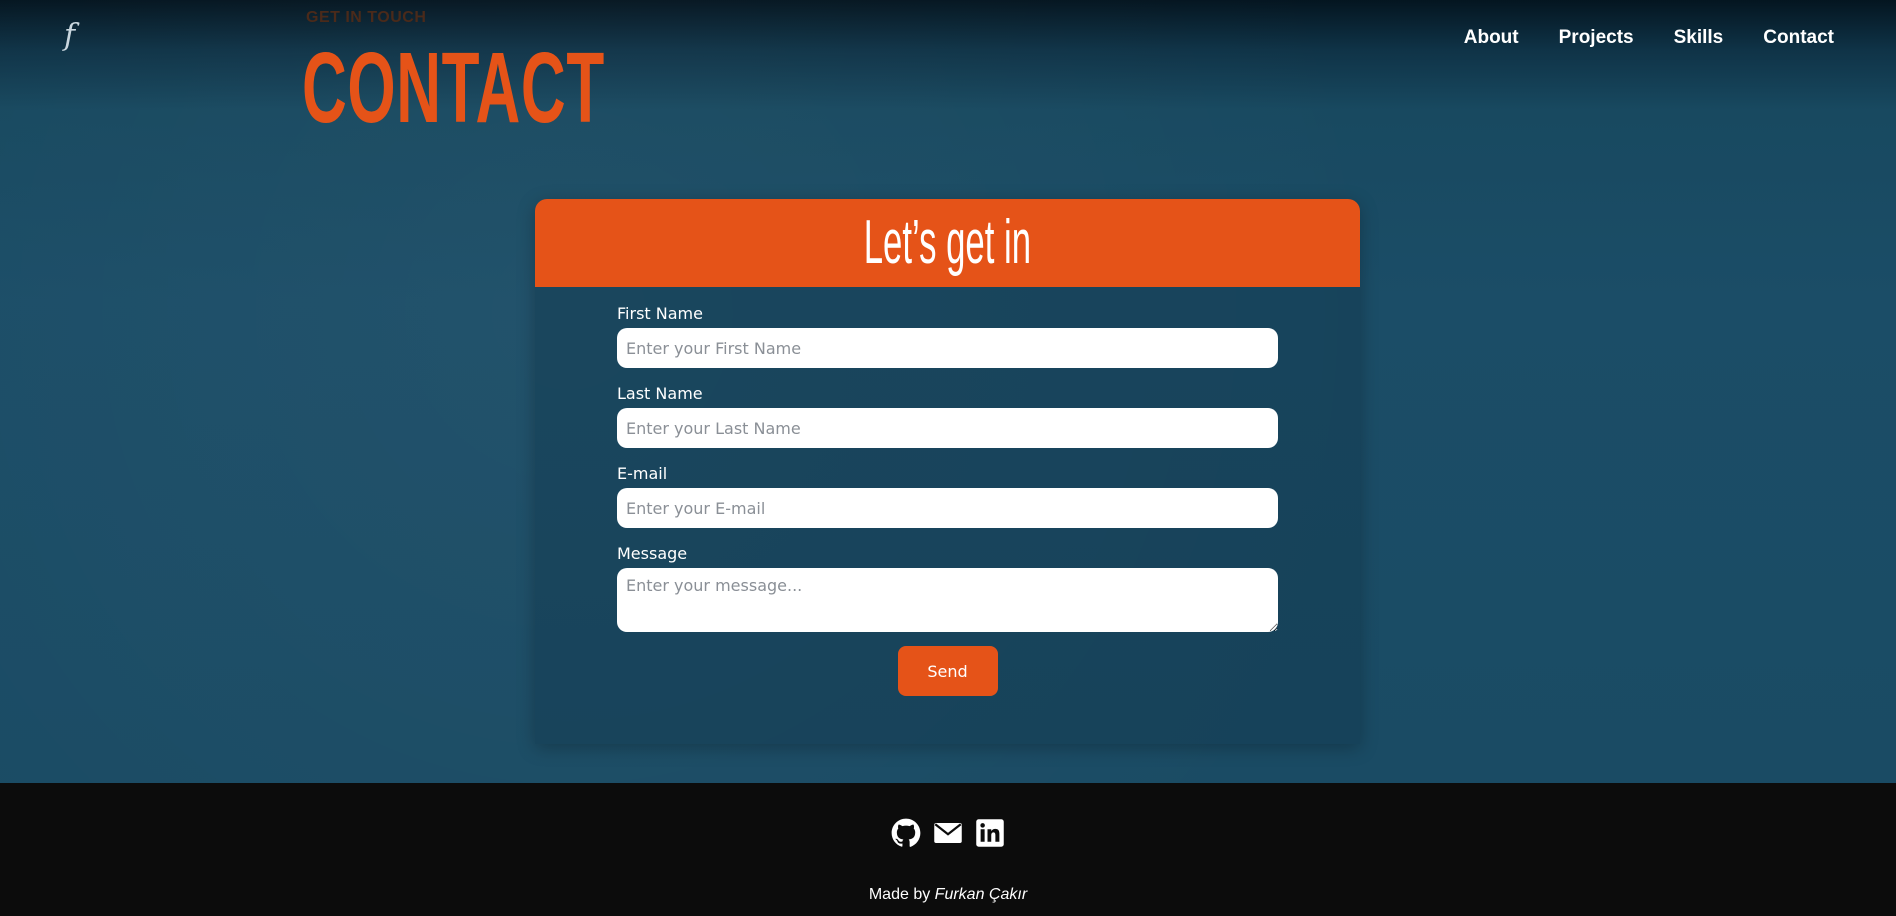 The height and width of the screenshot is (916, 1896). I want to click on email-label: E-mail, so click(642, 473).